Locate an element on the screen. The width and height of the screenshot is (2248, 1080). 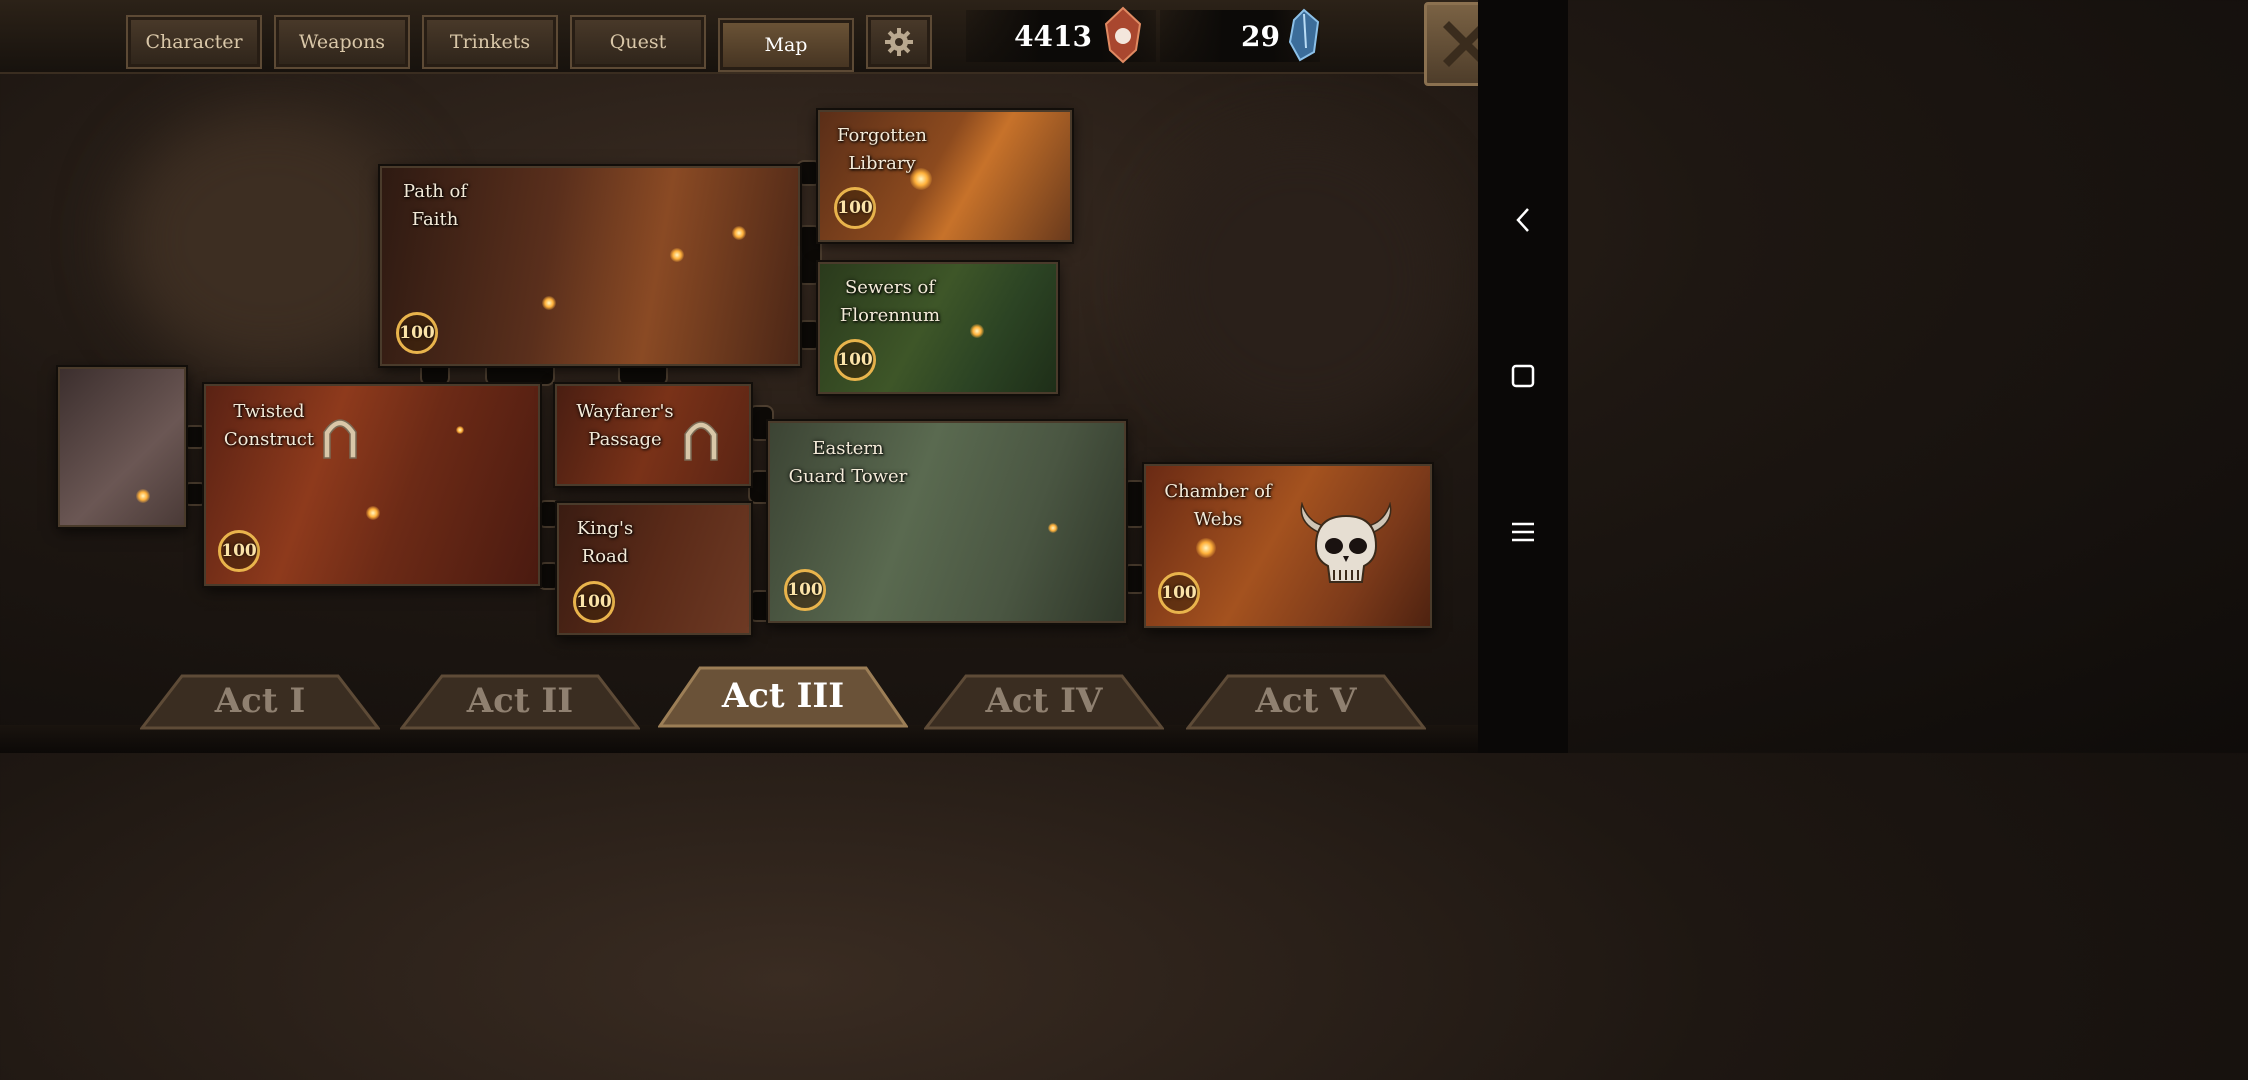
back-icon is located at coordinates (1522, 220).